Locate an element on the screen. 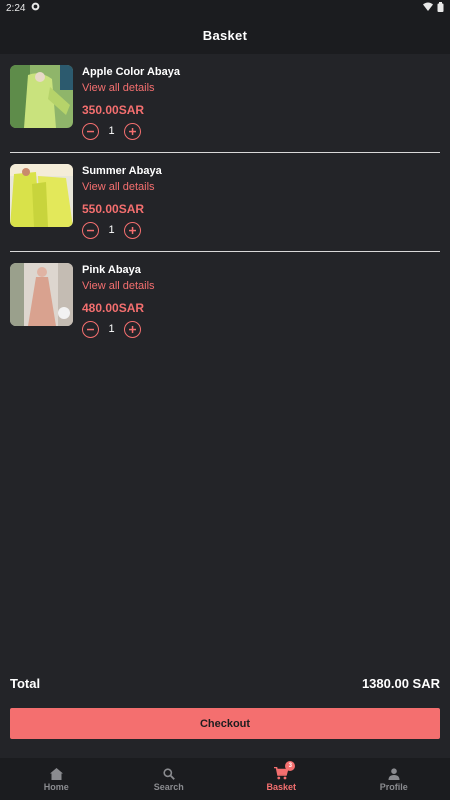  search-icon is located at coordinates (169, 774).